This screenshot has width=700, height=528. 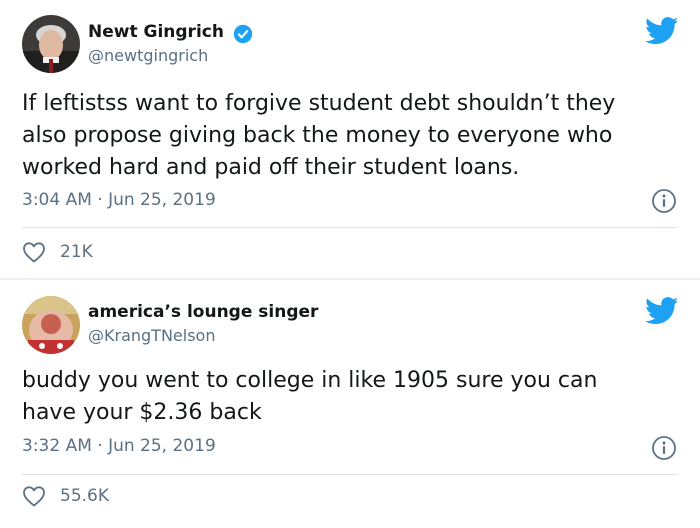 What do you see at coordinates (148, 55) in the screenshot?
I see `author-handle: @newtgingrich` at bounding box center [148, 55].